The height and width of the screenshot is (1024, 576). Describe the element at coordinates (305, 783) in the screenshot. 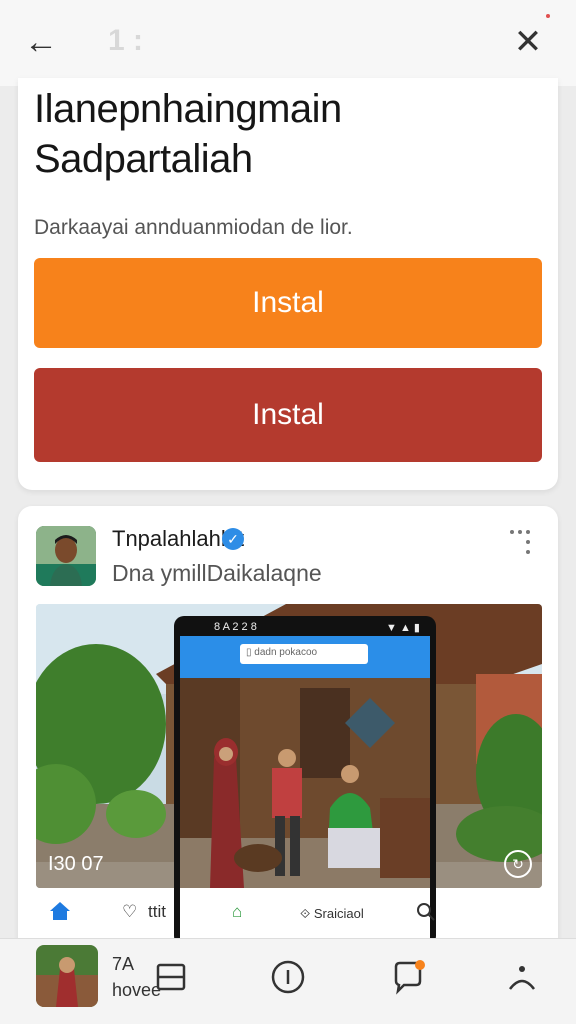

I see `phone-screen-photo` at that location.